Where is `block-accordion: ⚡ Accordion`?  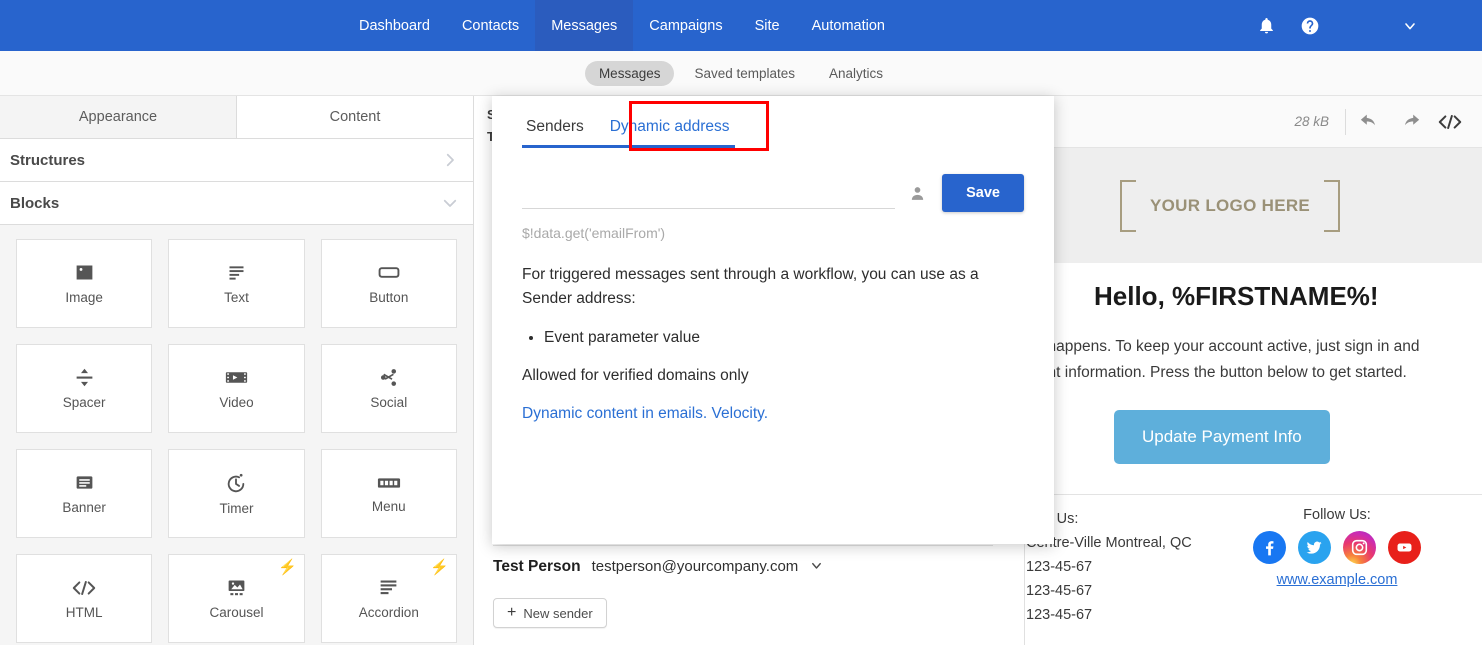
block-accordion: ⚡ Accordion is located at coordinates (388, 598).